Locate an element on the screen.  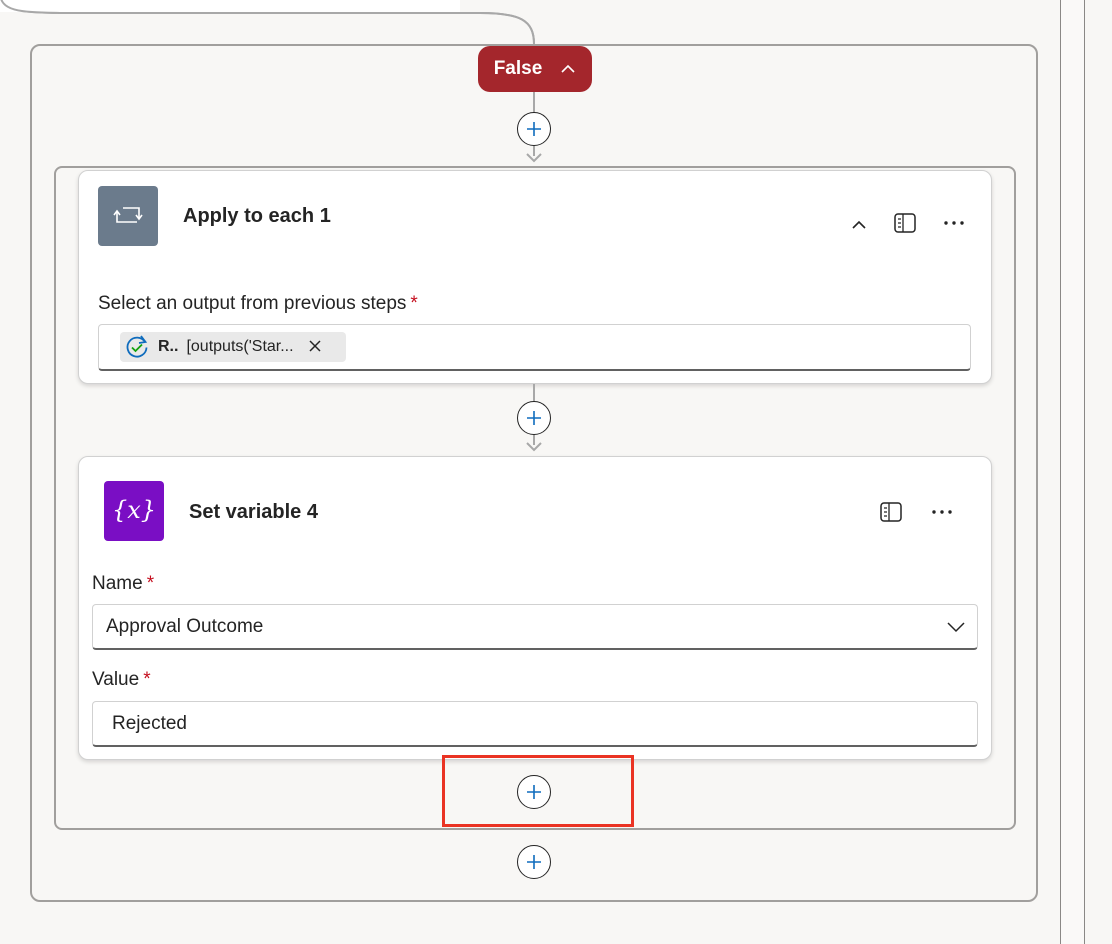
loop-icon is located at coordinates (128, 216).